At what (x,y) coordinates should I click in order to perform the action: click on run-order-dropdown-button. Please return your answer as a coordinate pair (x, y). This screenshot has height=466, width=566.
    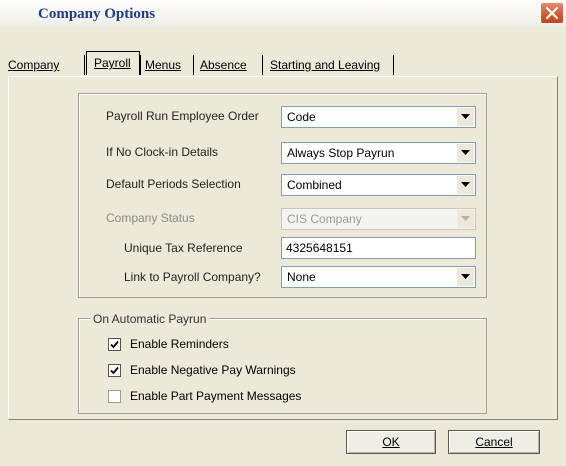
    Looking at the image, I should click on (465, 117).